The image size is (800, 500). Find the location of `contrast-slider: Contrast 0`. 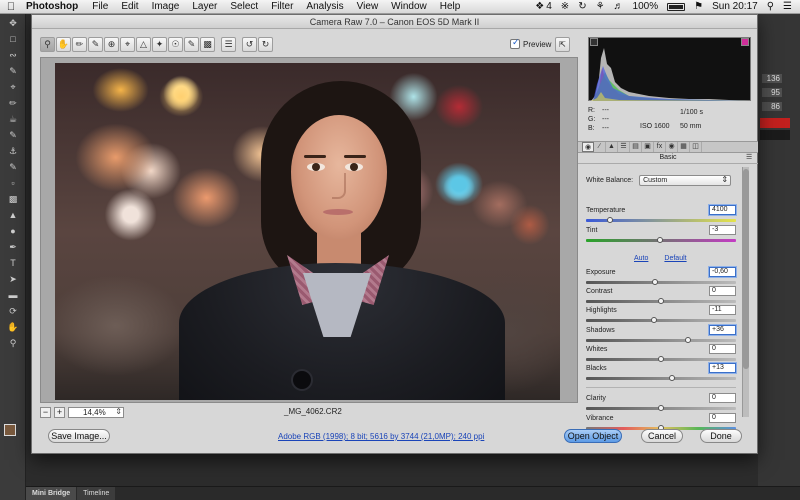

contrast-slider: Contrast 0 is located at coordinates (661, 296).